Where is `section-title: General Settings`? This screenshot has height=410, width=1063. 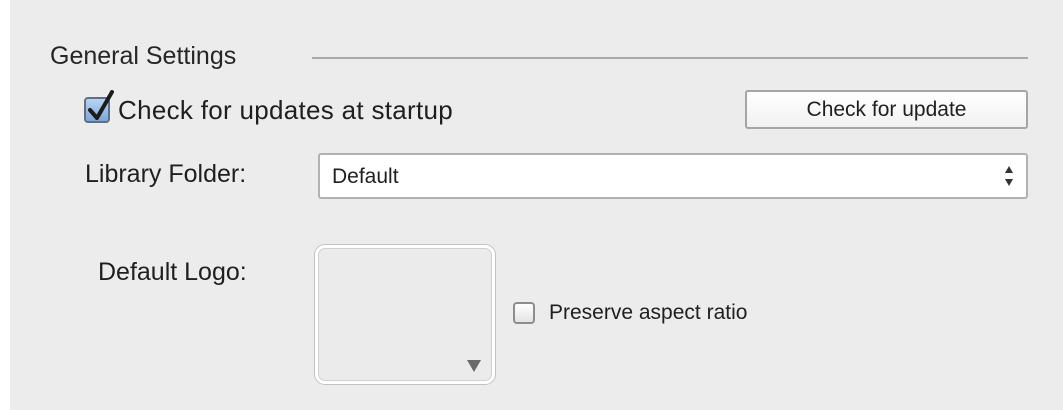
section-title: General Settings is located at coordinates (143, 56).